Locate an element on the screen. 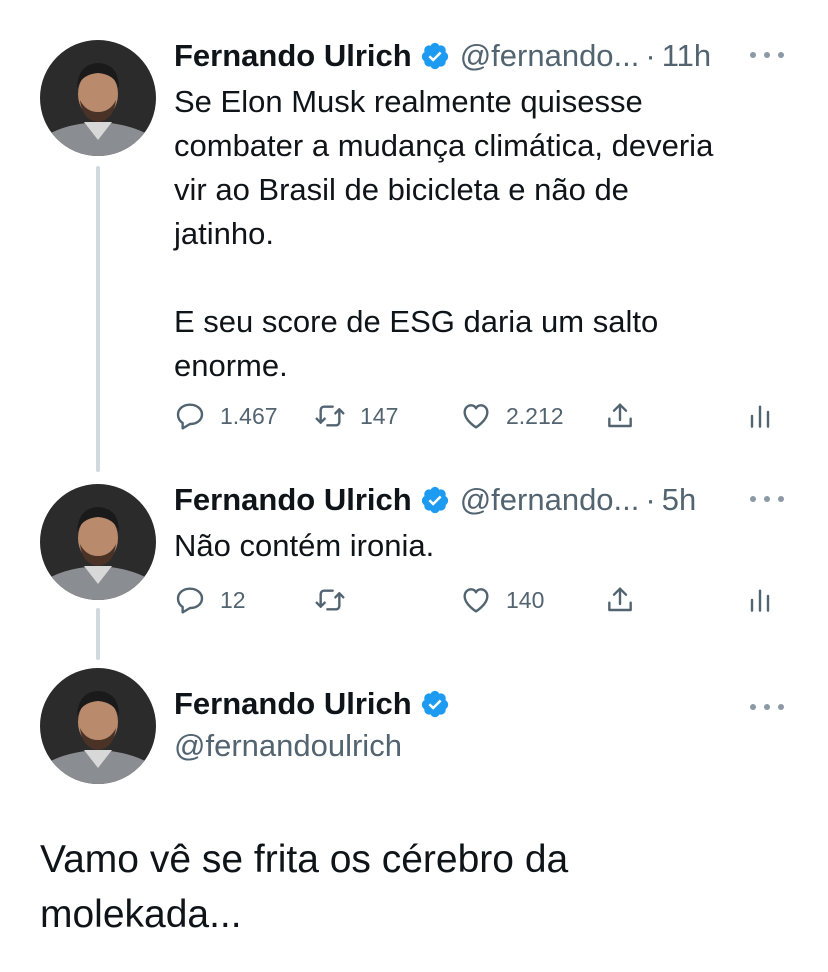 This screenshot has height=972, width=828. tweet-header: Fernando Ulrich @fernando... · 11h is located at coordinates (481, 56).